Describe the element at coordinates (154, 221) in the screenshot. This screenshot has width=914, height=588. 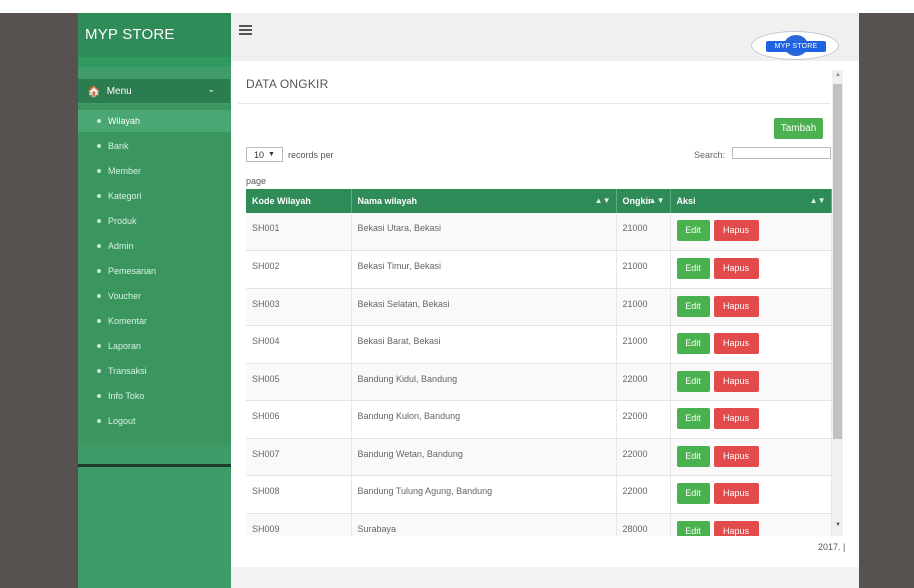
I see `sidebar-item-produk: Produk` at that location.